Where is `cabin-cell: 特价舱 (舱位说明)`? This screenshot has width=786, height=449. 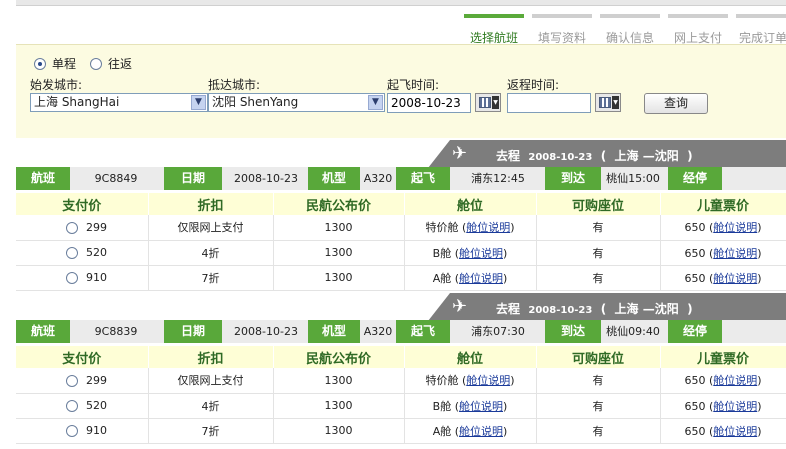 cabin-cell: 特价舱 (舱位说明) is located at coordinates (470, 228).